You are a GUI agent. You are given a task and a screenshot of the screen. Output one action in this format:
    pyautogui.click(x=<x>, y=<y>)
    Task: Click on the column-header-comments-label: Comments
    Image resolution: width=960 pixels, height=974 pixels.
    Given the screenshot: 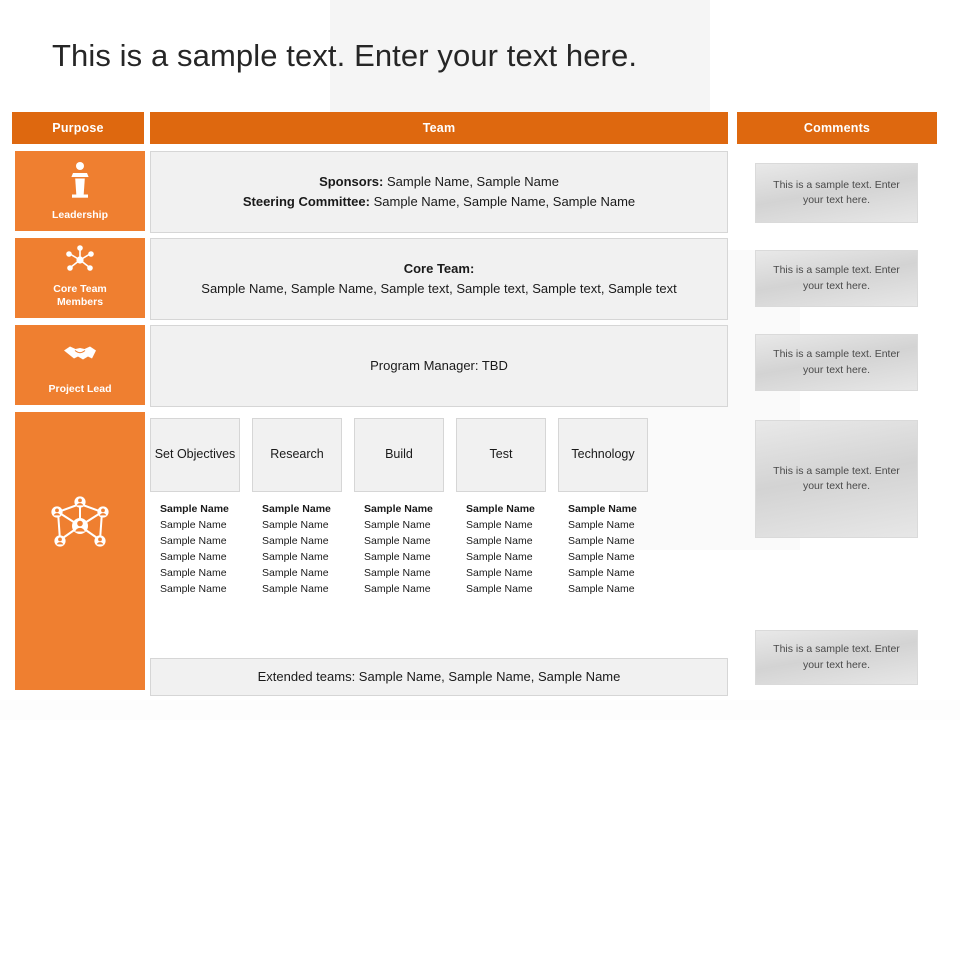 What is the action you would take?
    pyautogui.click(x=837, y=128)
    